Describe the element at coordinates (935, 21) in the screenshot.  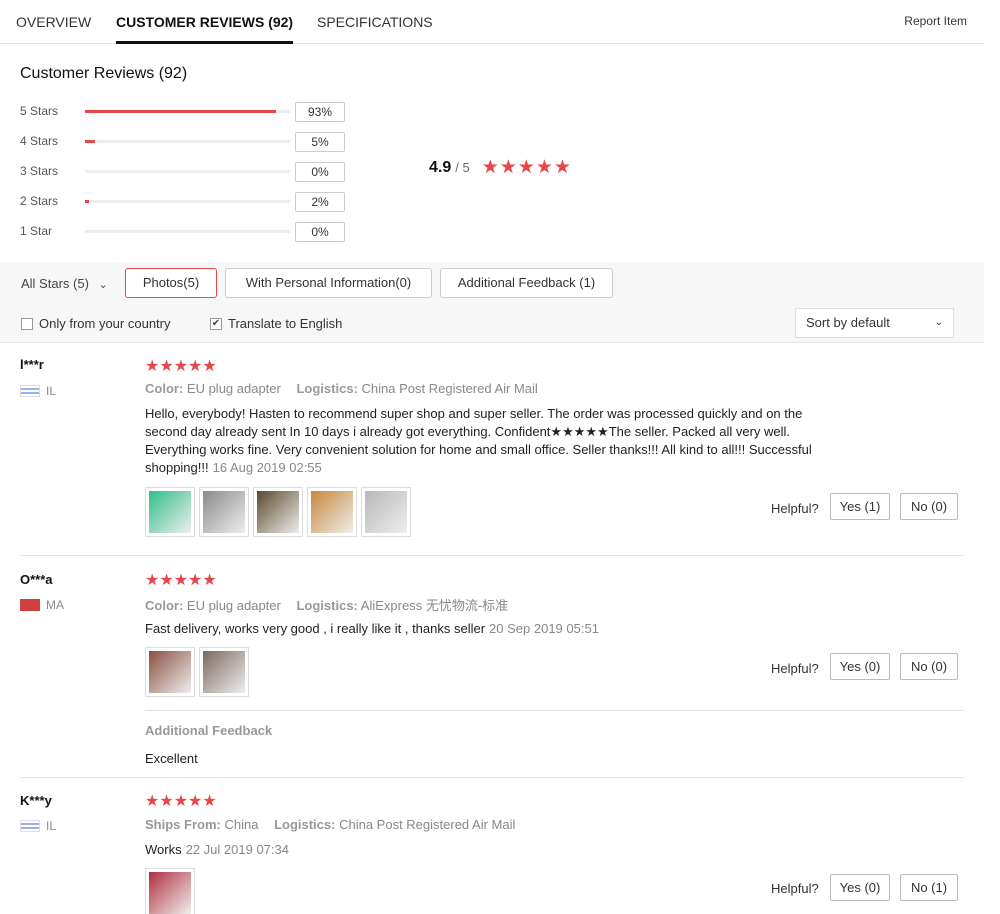
I see `report-item-link: Report Item` at that location.